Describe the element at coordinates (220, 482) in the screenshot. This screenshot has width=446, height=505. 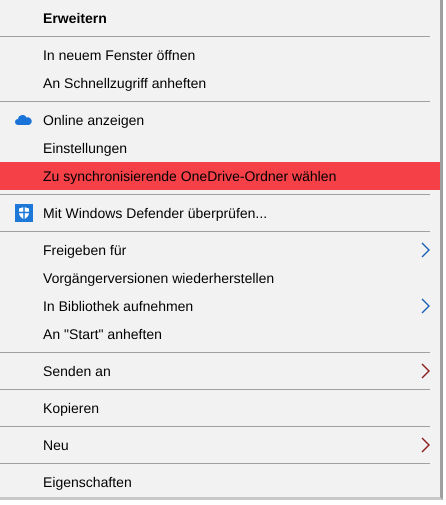
I see `menu-item: Eigenschaften` at that location.